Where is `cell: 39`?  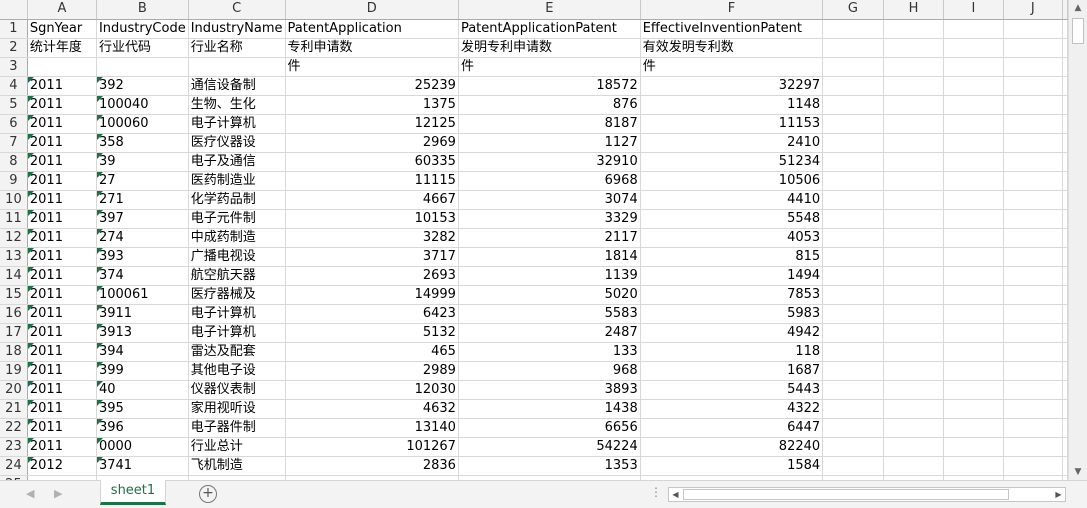 cell: 39 is located at coordinates (142, 162).